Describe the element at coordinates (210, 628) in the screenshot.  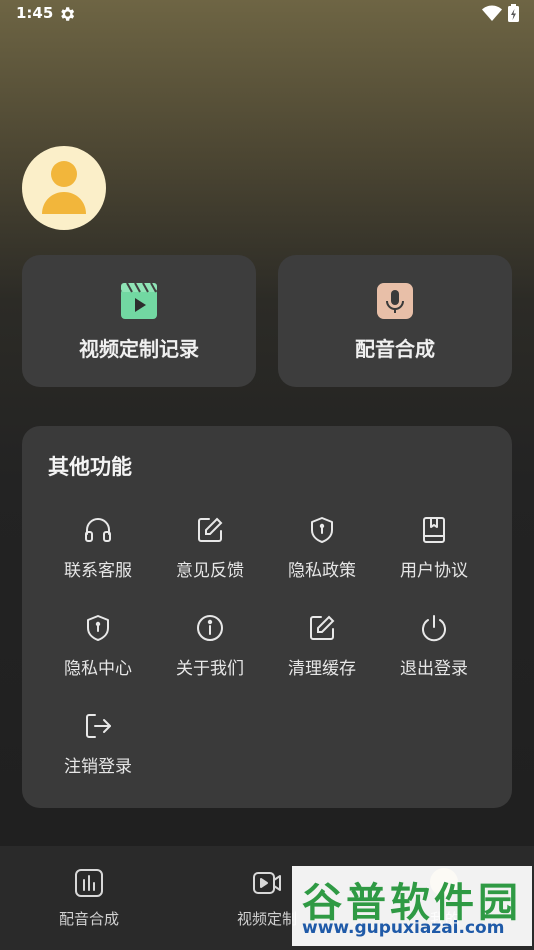
I see `info-icon` at that location.